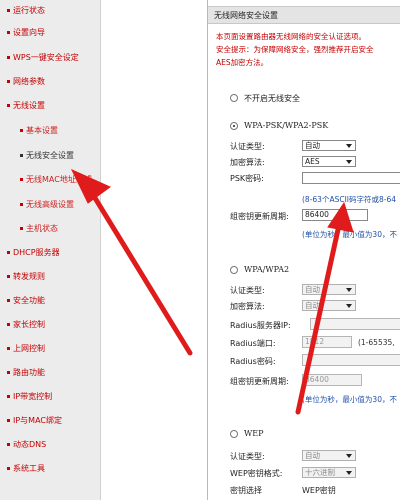 The width and height of the screenshot is (400, 500). I want to click on intro-line-2: 安全提示：为保障网络安全，强烈推荐开启安全, so click(295, 49).